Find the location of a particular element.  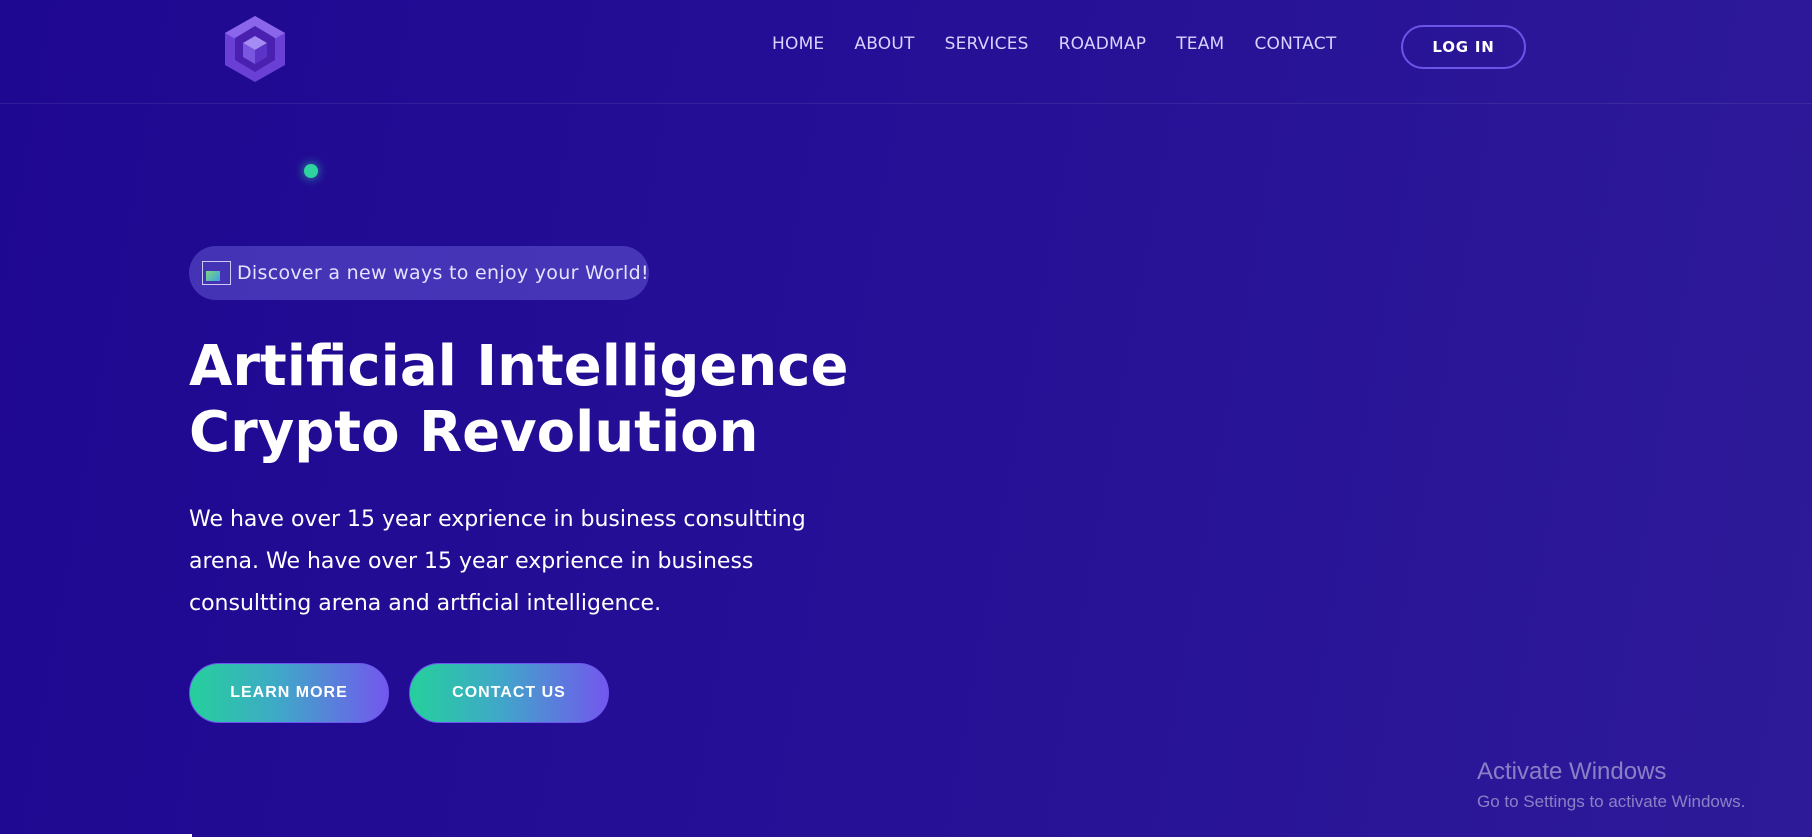

contact-us-button: CONTACT US is located at coordinates (509, 693).